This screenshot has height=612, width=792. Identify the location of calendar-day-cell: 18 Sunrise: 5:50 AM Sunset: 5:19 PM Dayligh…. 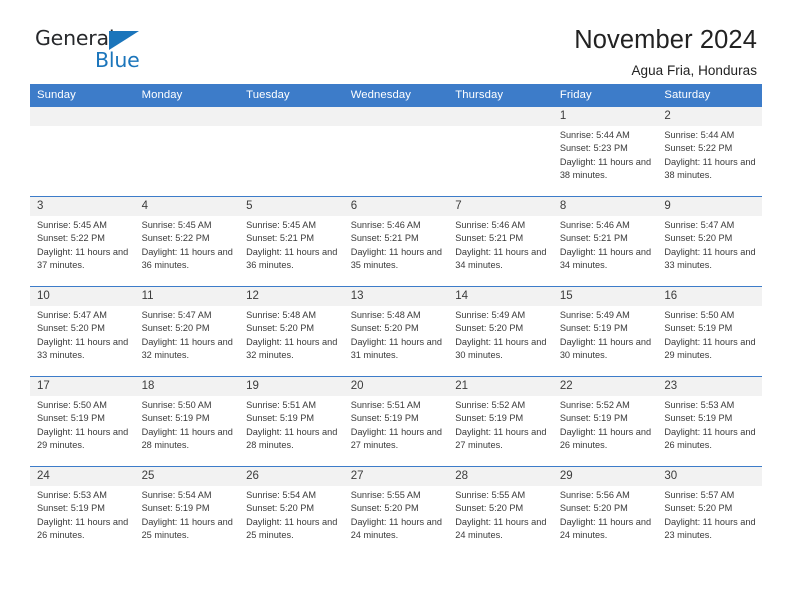
(187, 421).